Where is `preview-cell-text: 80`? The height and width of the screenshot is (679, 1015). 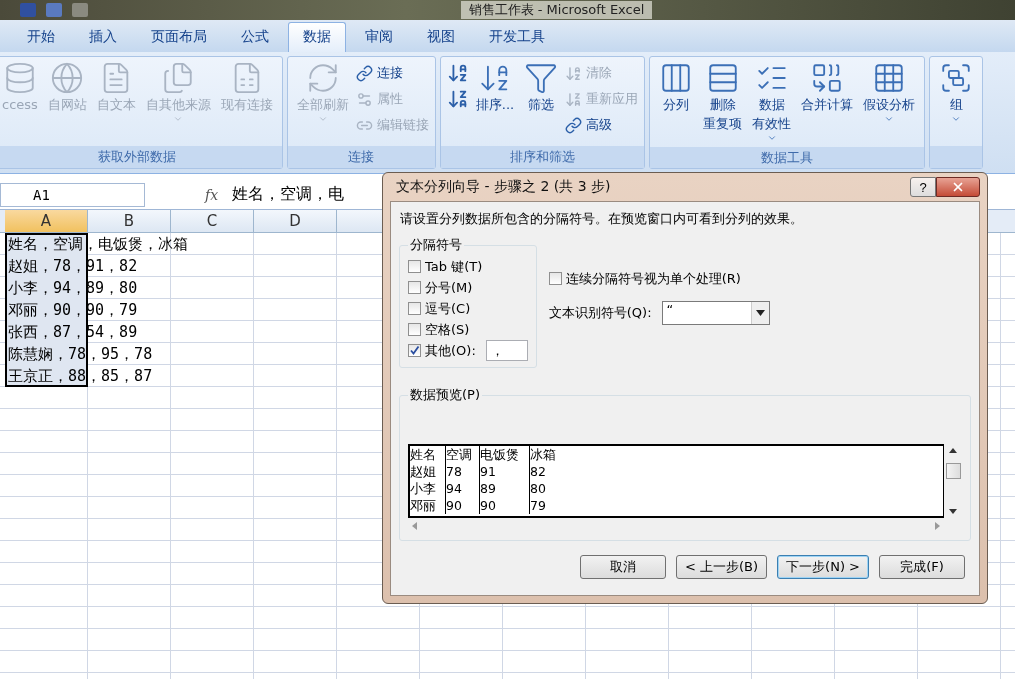
preview-cell-text: 80 is located at coordinates (538, 488).